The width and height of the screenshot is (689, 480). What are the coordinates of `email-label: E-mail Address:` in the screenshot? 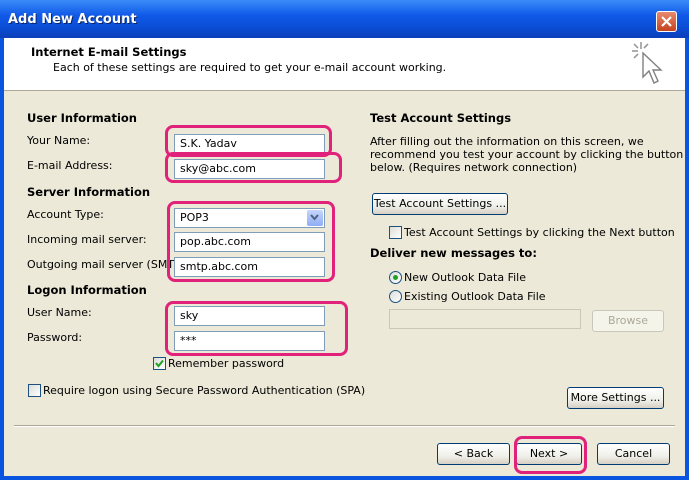 It's located at (70, 165).